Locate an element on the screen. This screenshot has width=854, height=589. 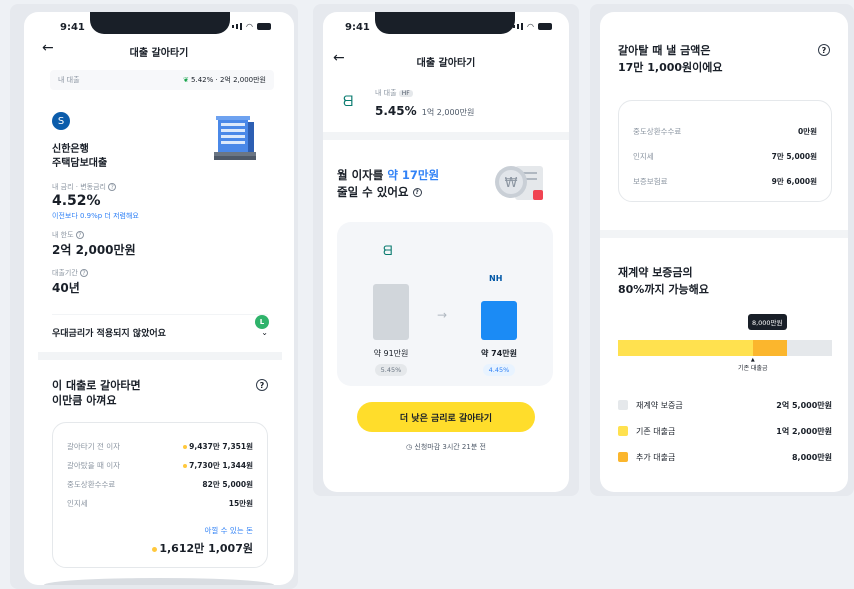
savings-row: 갈아타기 전 이자 9,437만 7,351원 is located at coordinates (160, 446).